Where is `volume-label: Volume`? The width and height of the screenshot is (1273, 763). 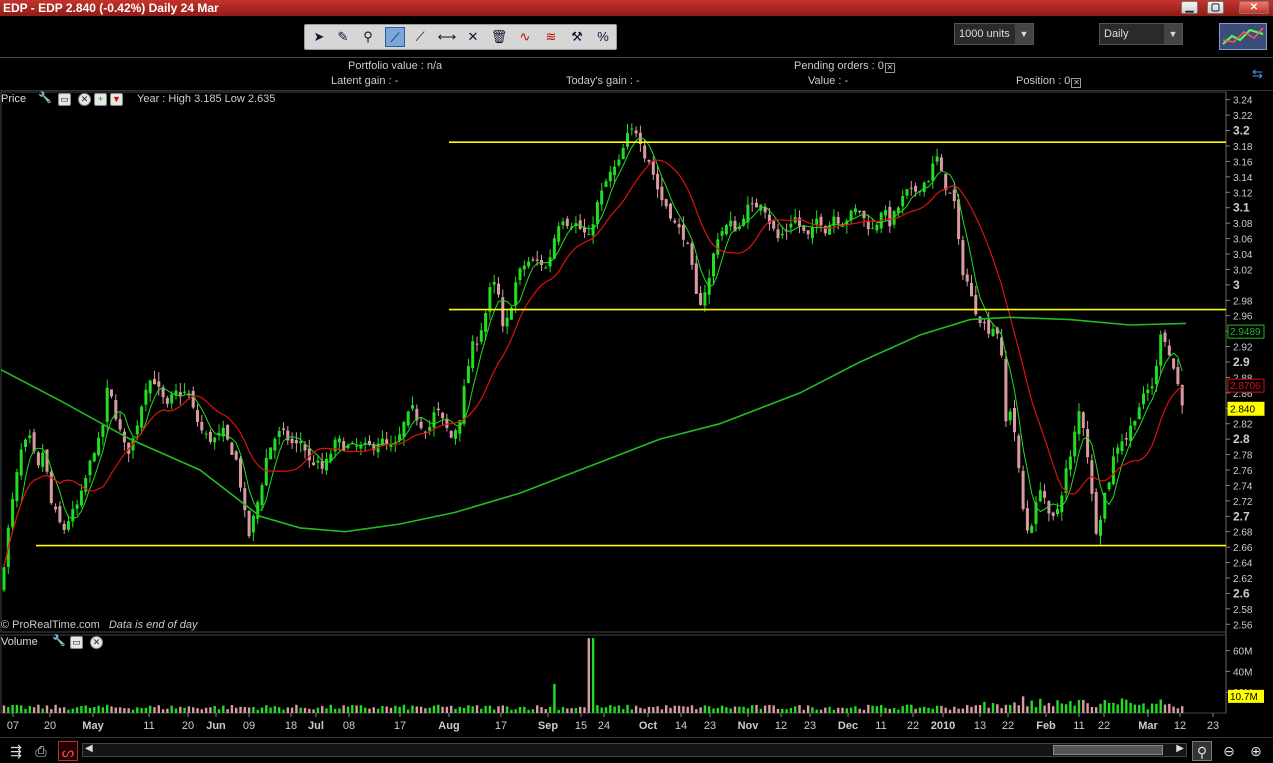
volume-label: Volume is located at coordinates (19, 642).